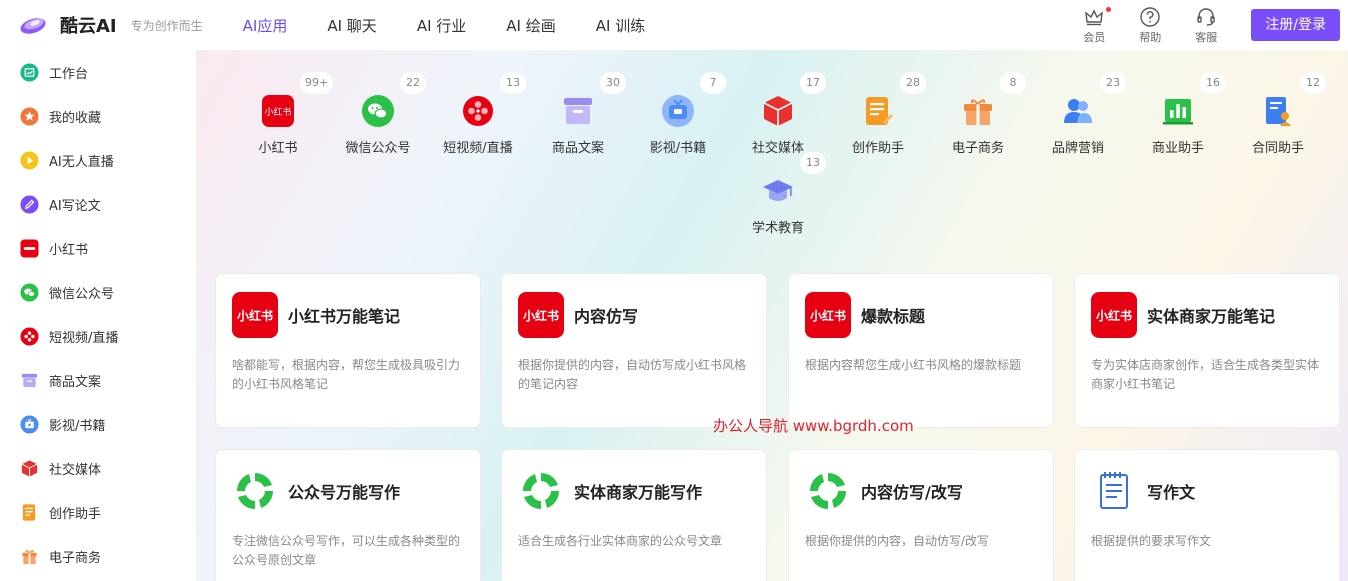  I want to click on graduation-cap-icon, so click(778, 190).